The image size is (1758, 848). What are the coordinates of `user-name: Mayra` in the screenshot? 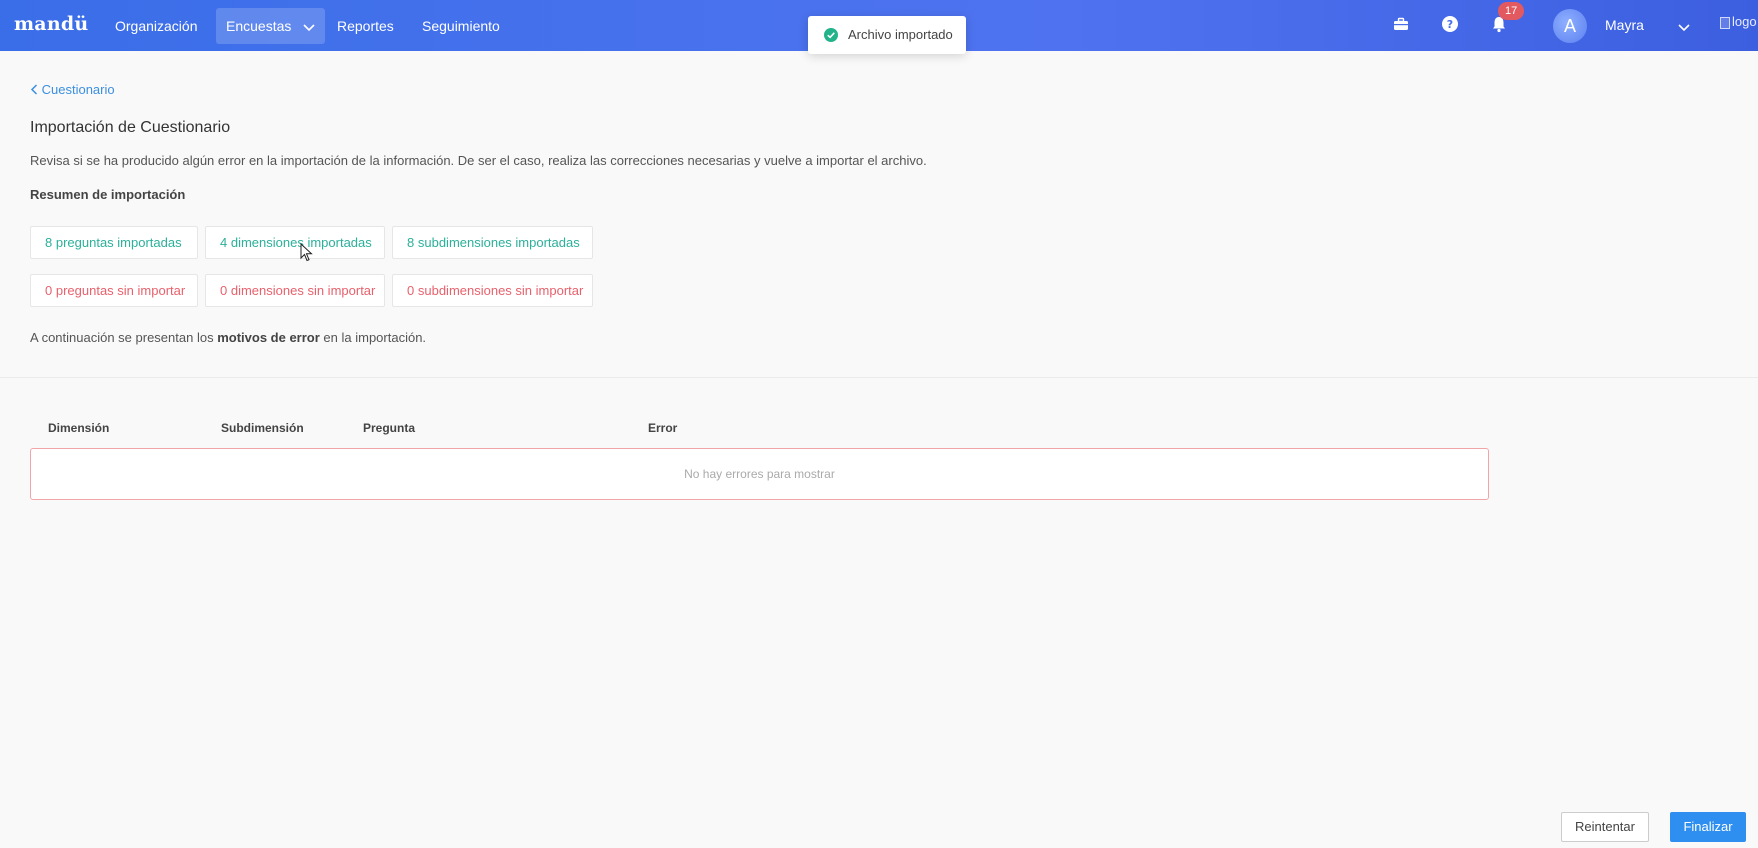 It's located at (1624, 25).